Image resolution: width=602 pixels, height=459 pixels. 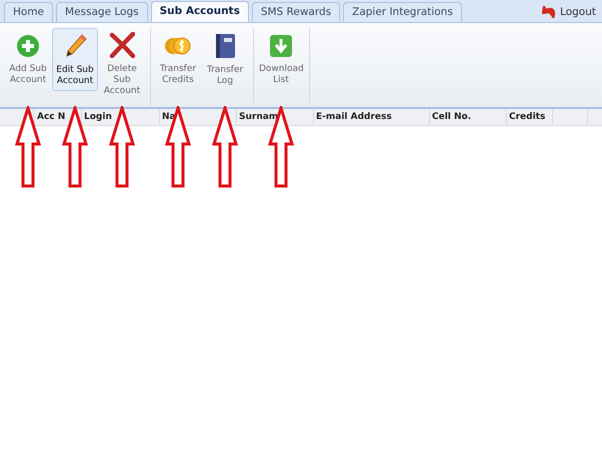 I want to click on toolbar-button: Transfer Log, so click(x=225, y=59).